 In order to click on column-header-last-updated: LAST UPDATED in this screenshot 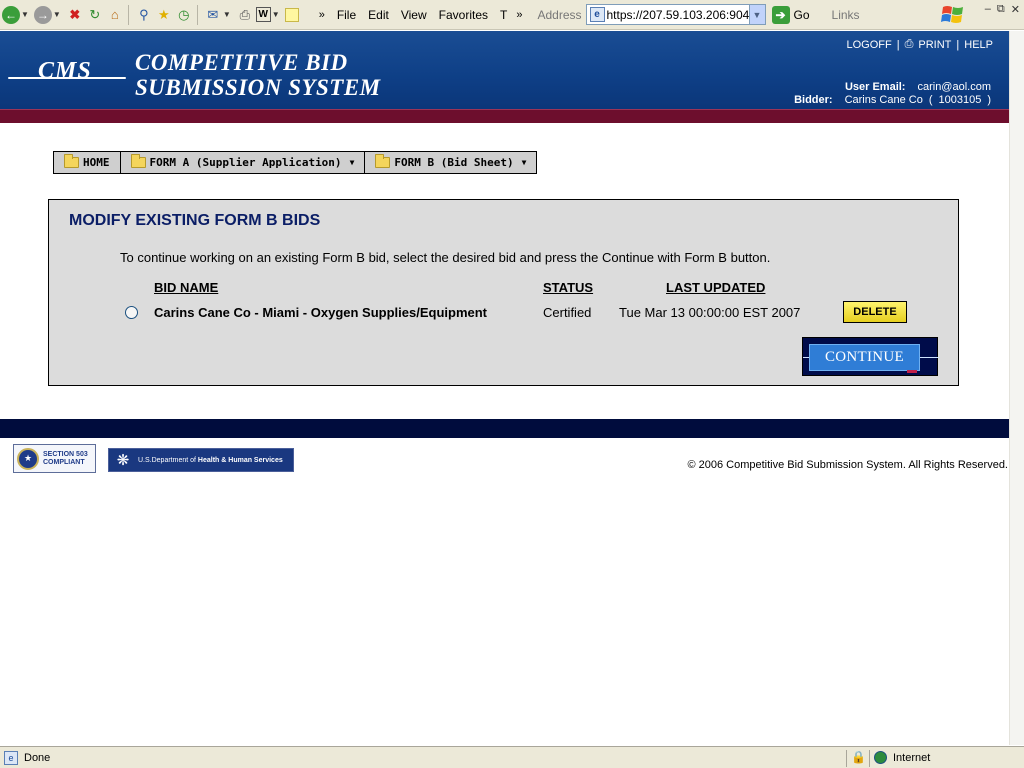, I will do `click(716, 287)`.